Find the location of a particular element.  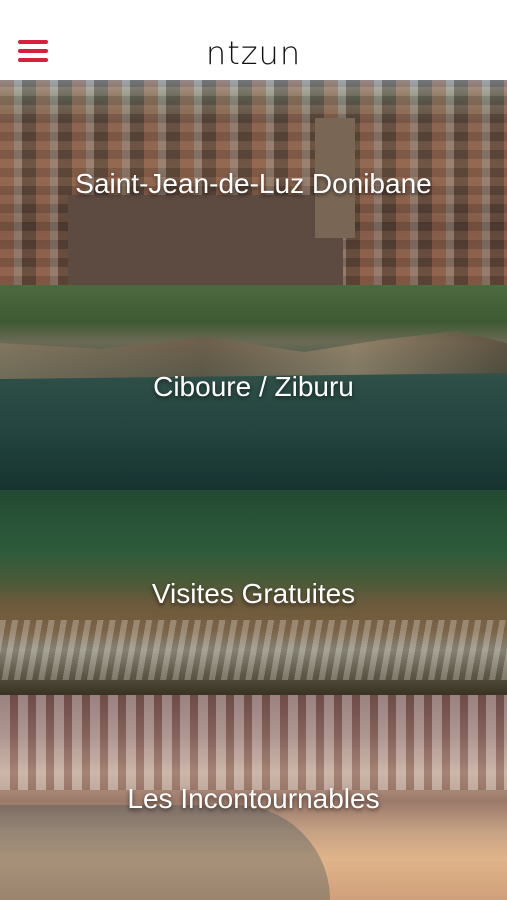

app-logo: ntzun is located at coordinates (253, 53).